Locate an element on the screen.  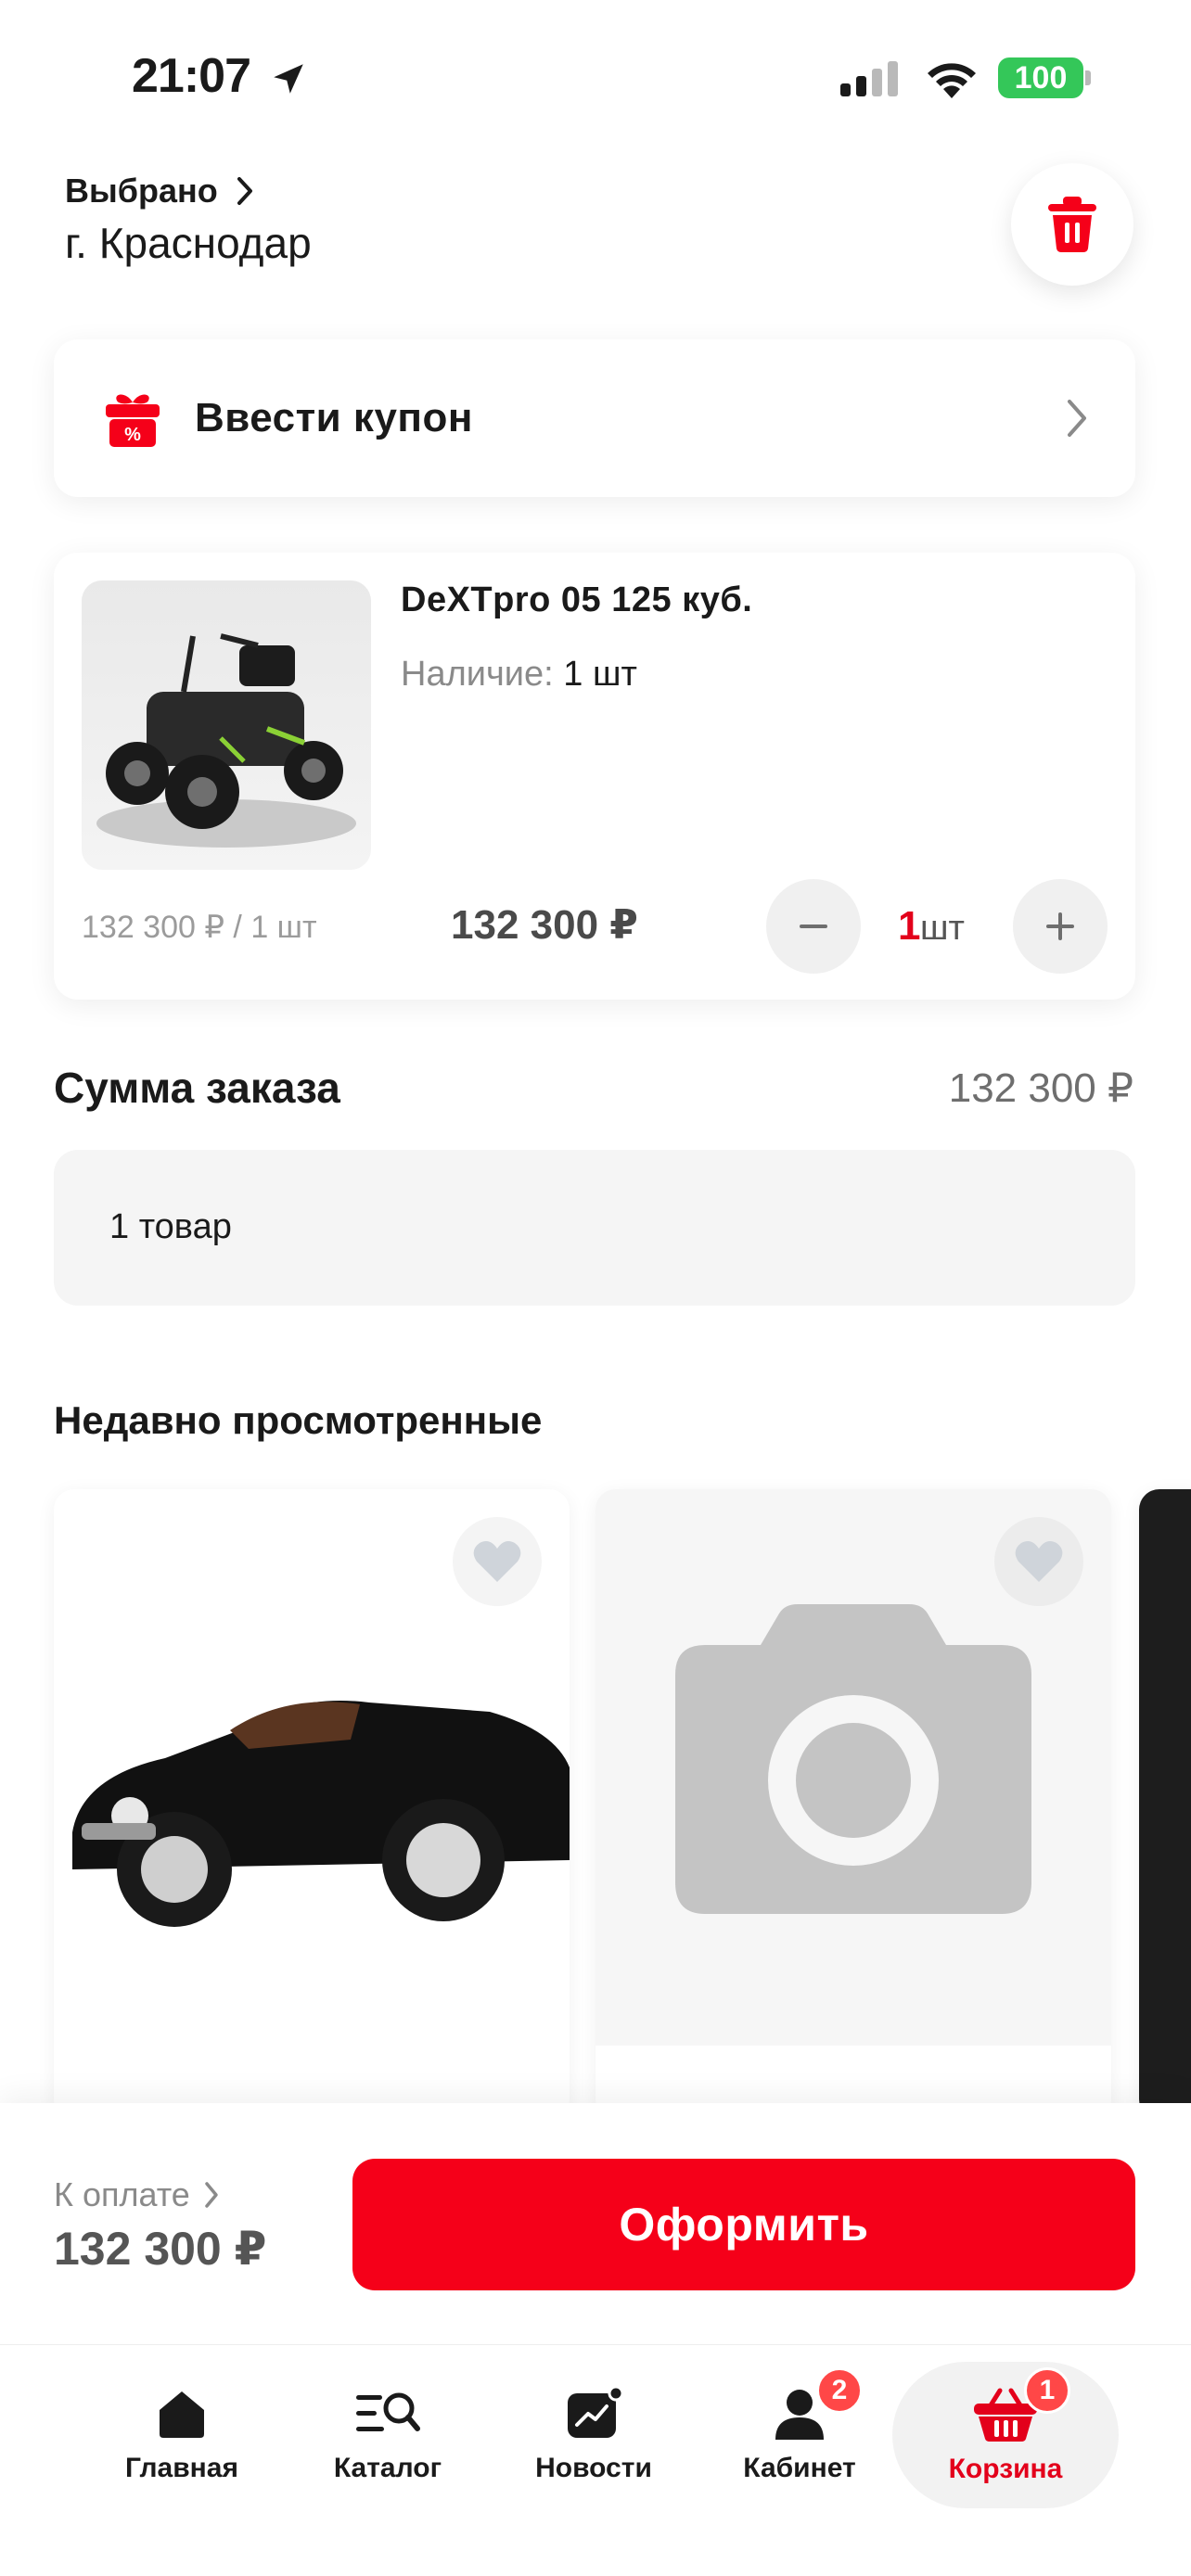
tab-news: Новости is located at coordinates (594, 2435).